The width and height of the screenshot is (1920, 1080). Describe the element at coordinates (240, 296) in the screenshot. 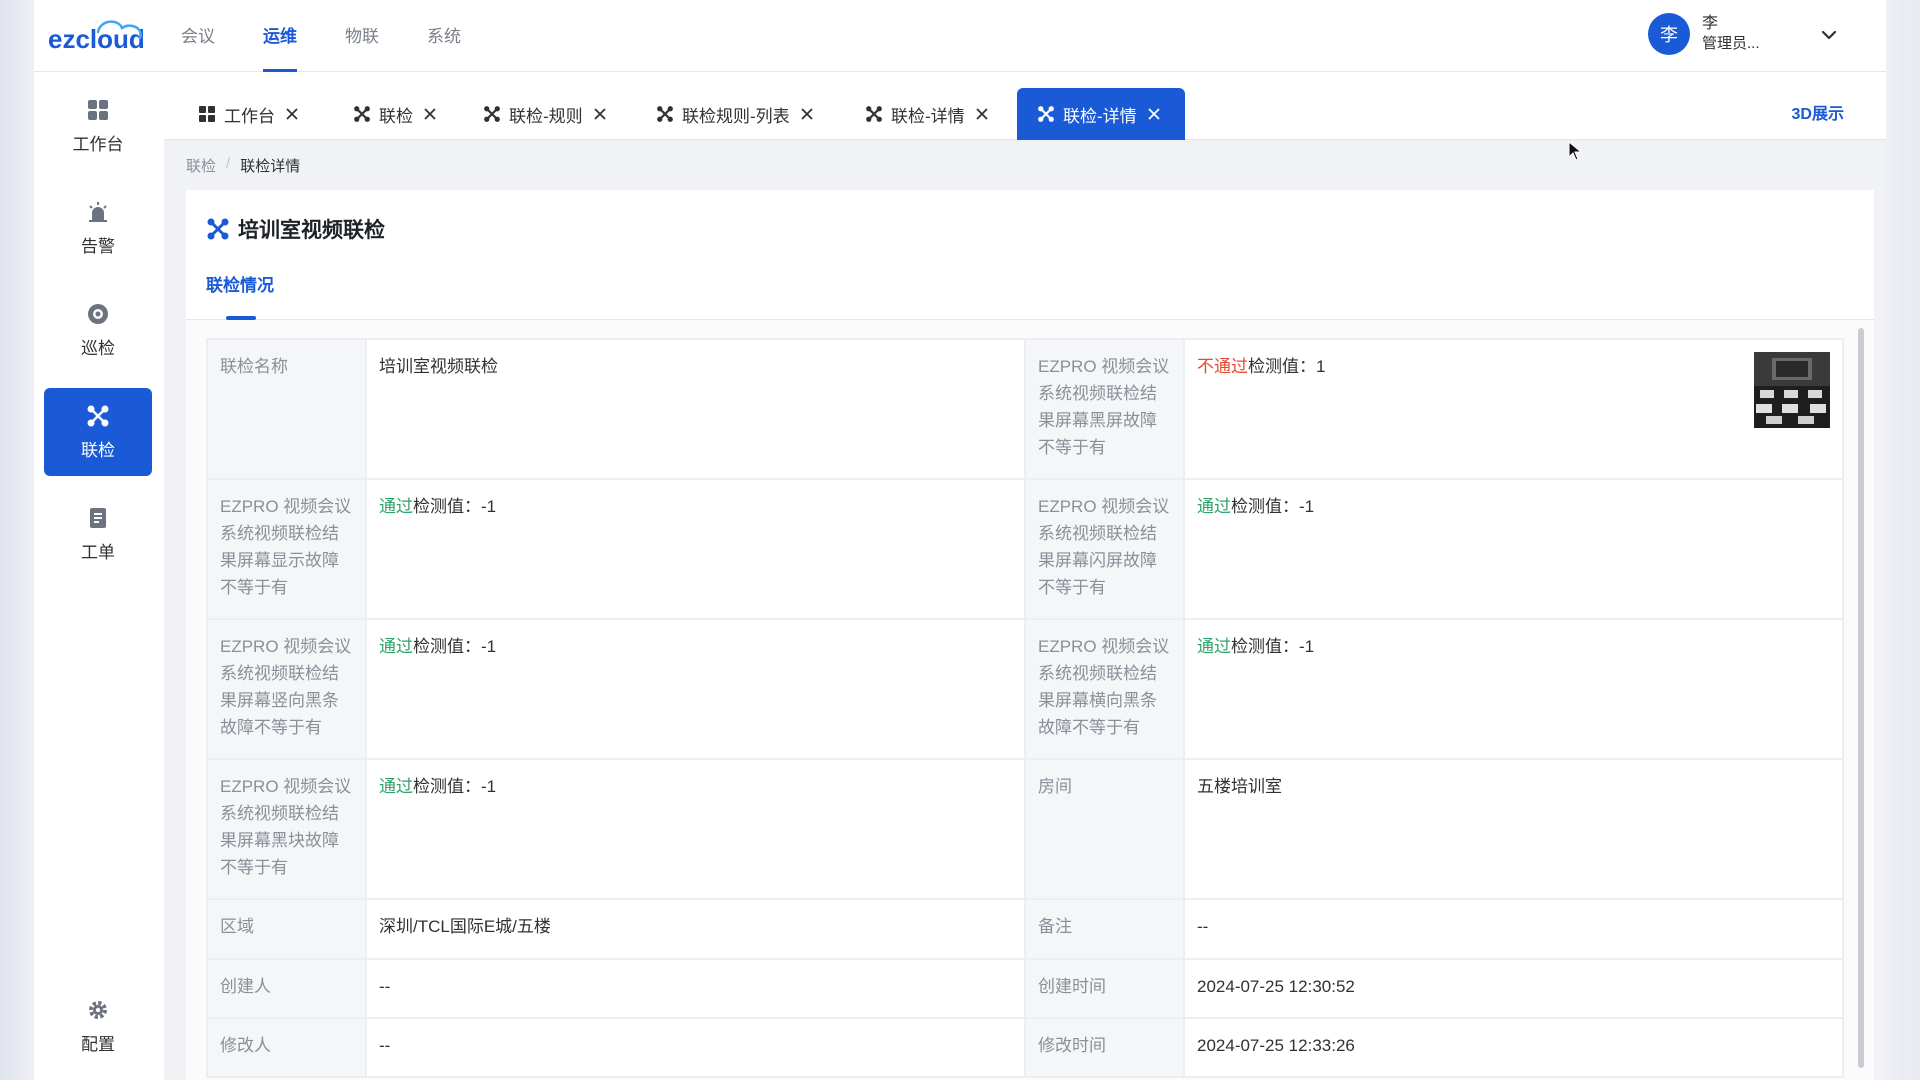

I see `tab-linkage-status: 联检情况` at that location.